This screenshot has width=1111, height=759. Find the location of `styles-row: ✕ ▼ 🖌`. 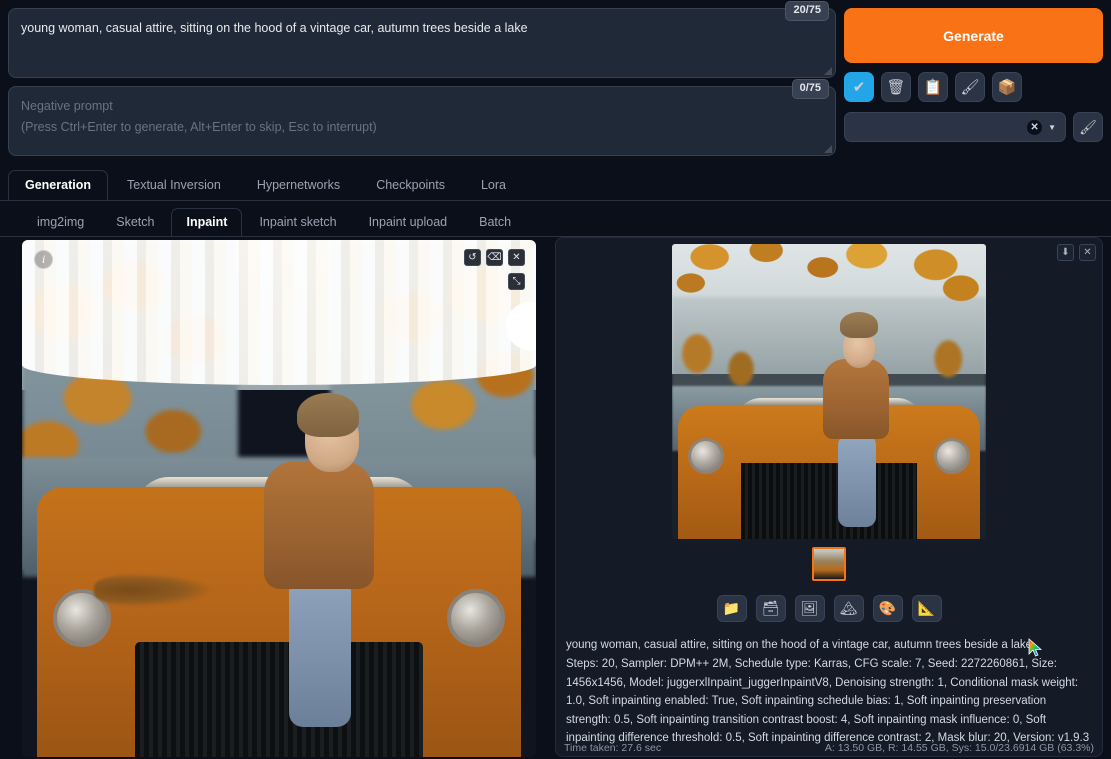

styles-row: ✕ ▼ 🖌 is located at coordinates (973, 127).